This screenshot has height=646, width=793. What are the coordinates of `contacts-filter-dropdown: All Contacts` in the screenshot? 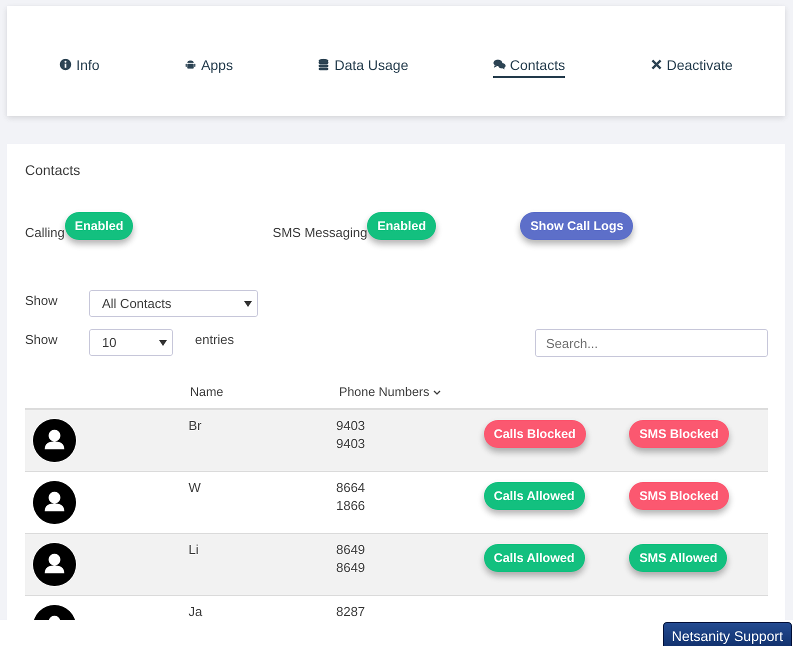 It's located at (173, 303).